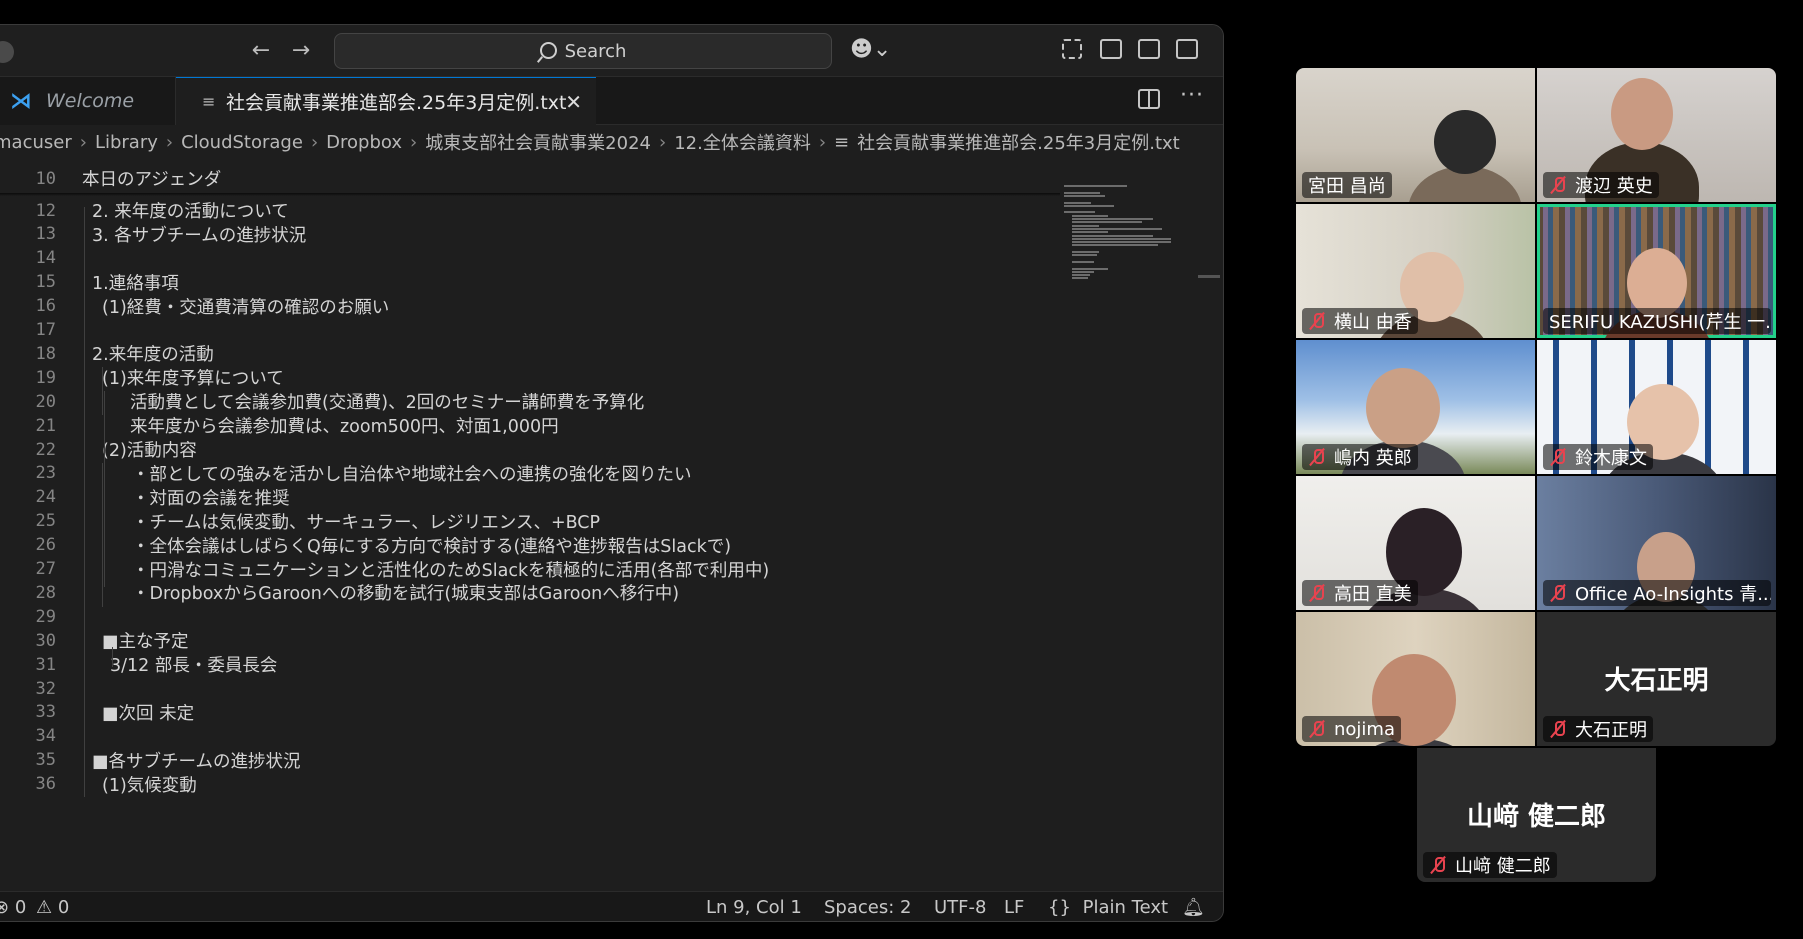  I want to click on line-number: 23, so click(45, 473).